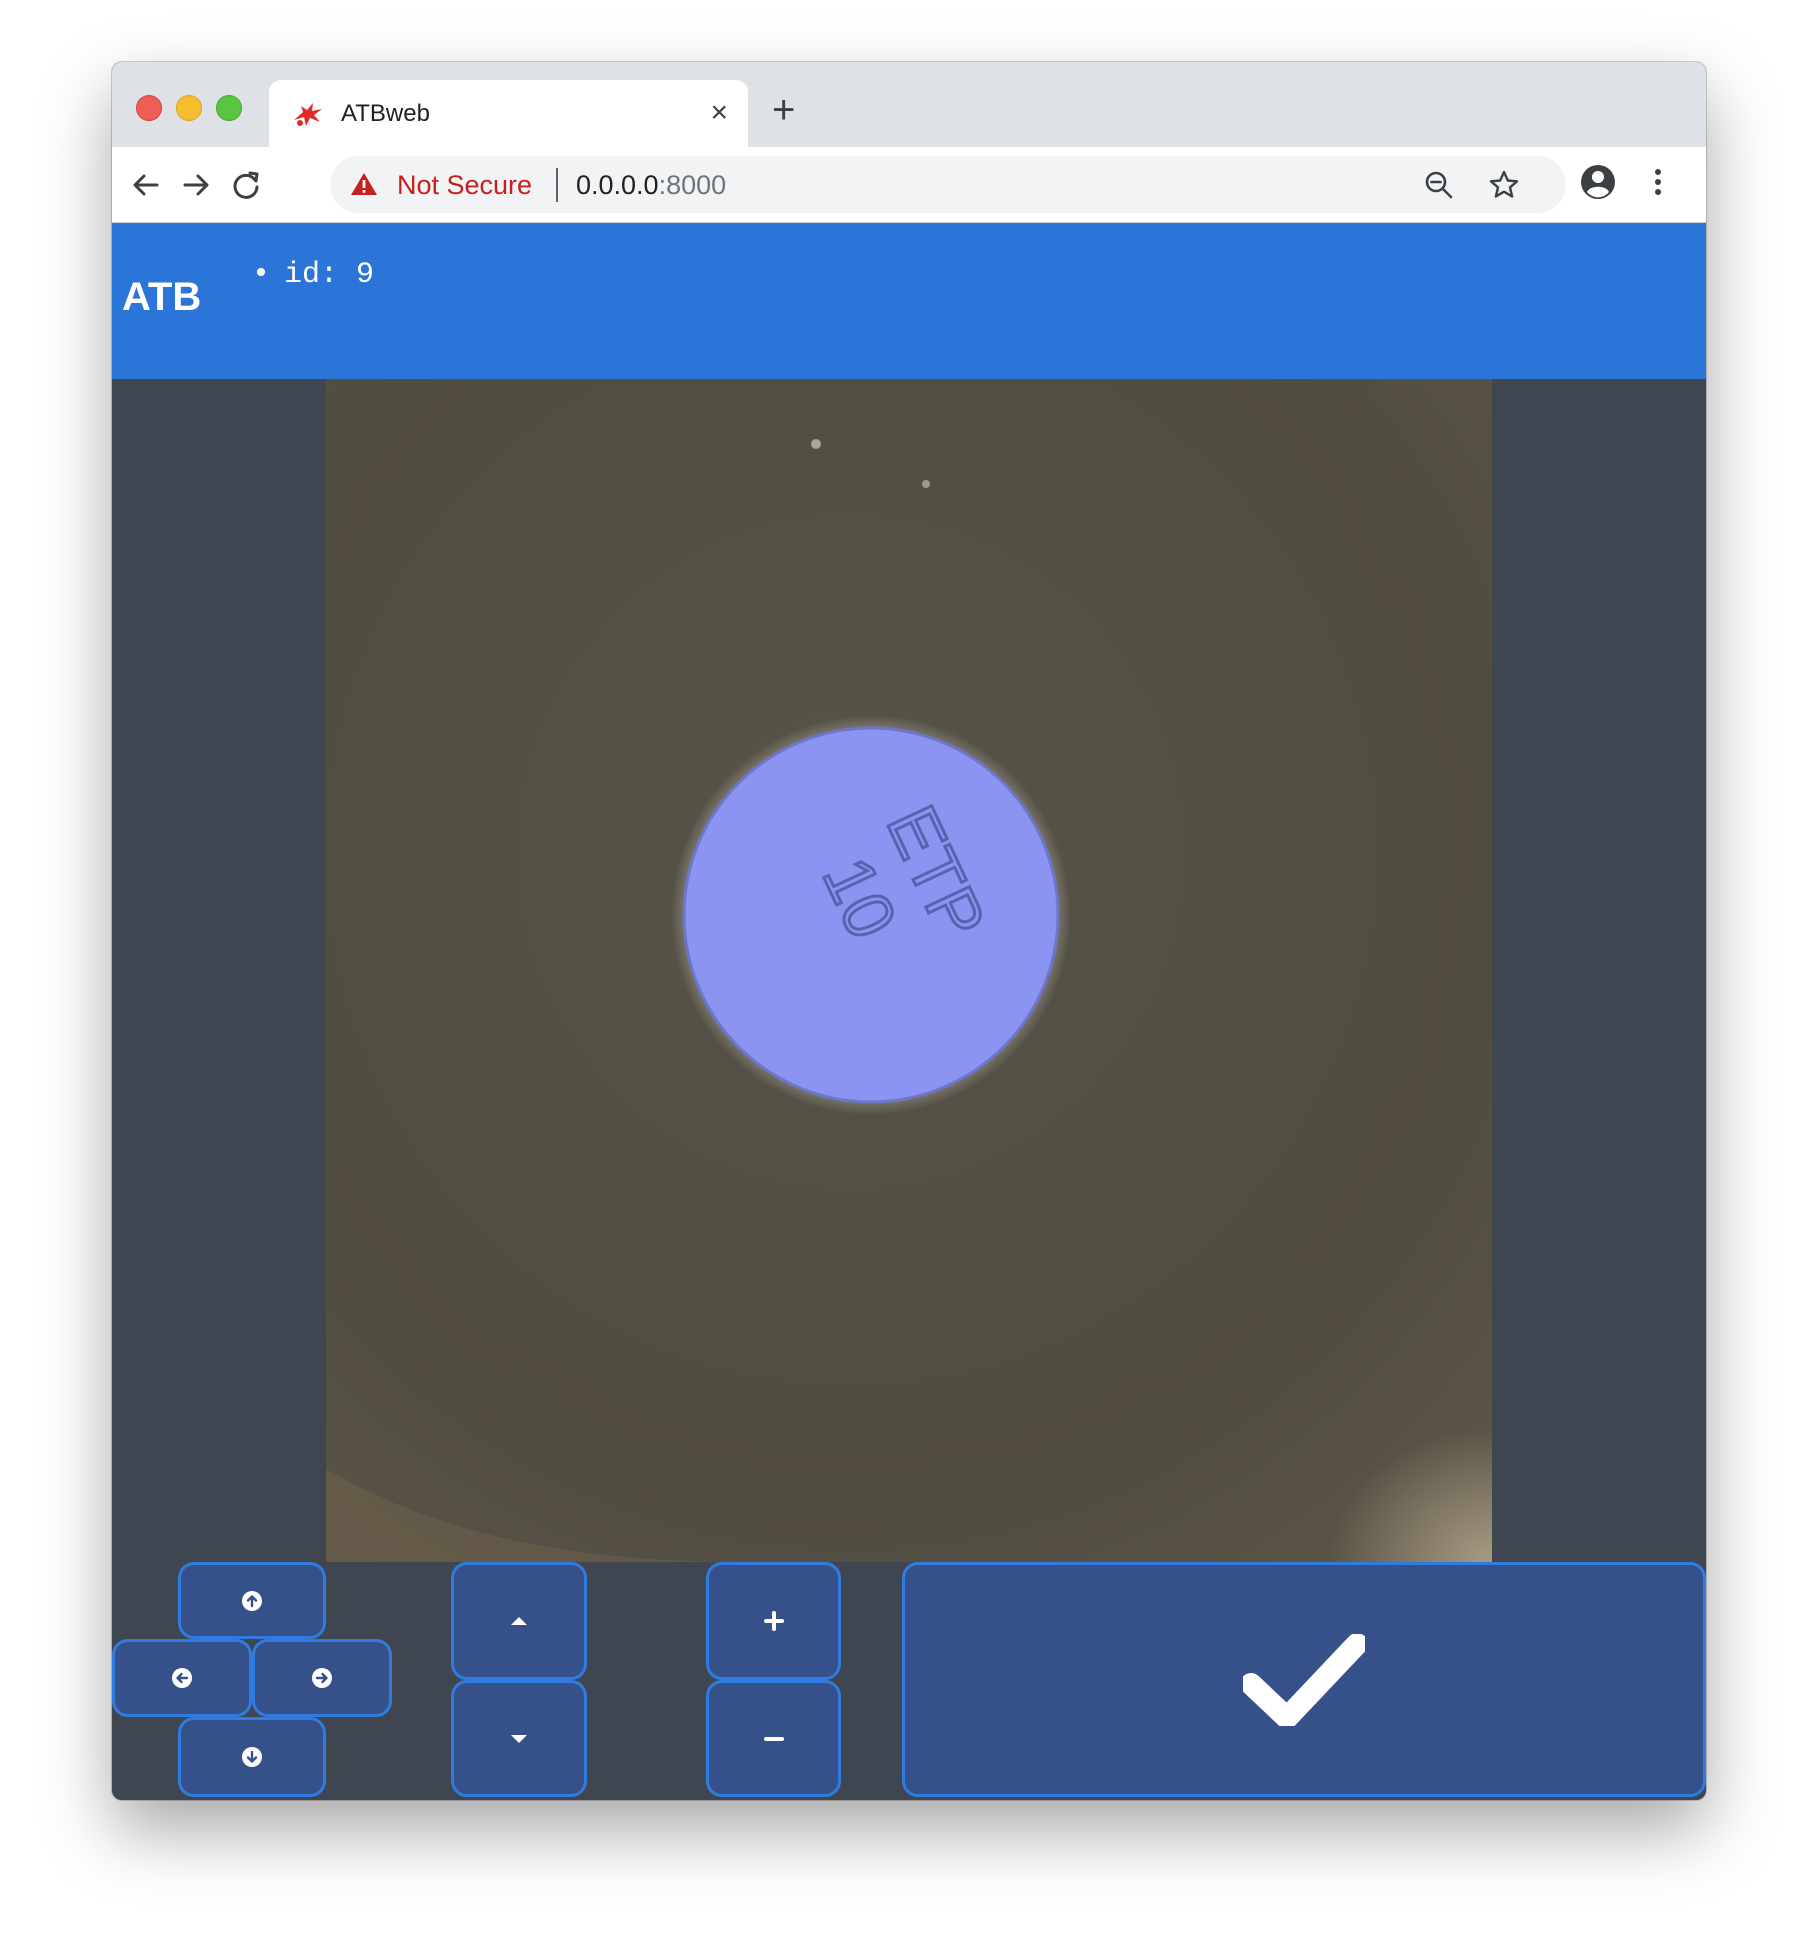  I want to click on tab-close-icon: ×, so click(719, 113).